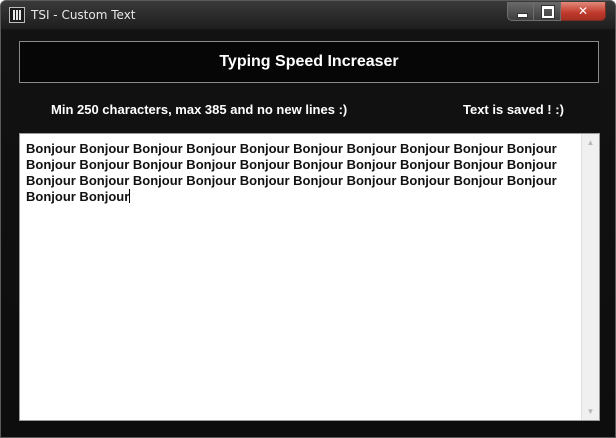  I want to click on header-panel: Typing Speed Increaser, so click(309, 62).